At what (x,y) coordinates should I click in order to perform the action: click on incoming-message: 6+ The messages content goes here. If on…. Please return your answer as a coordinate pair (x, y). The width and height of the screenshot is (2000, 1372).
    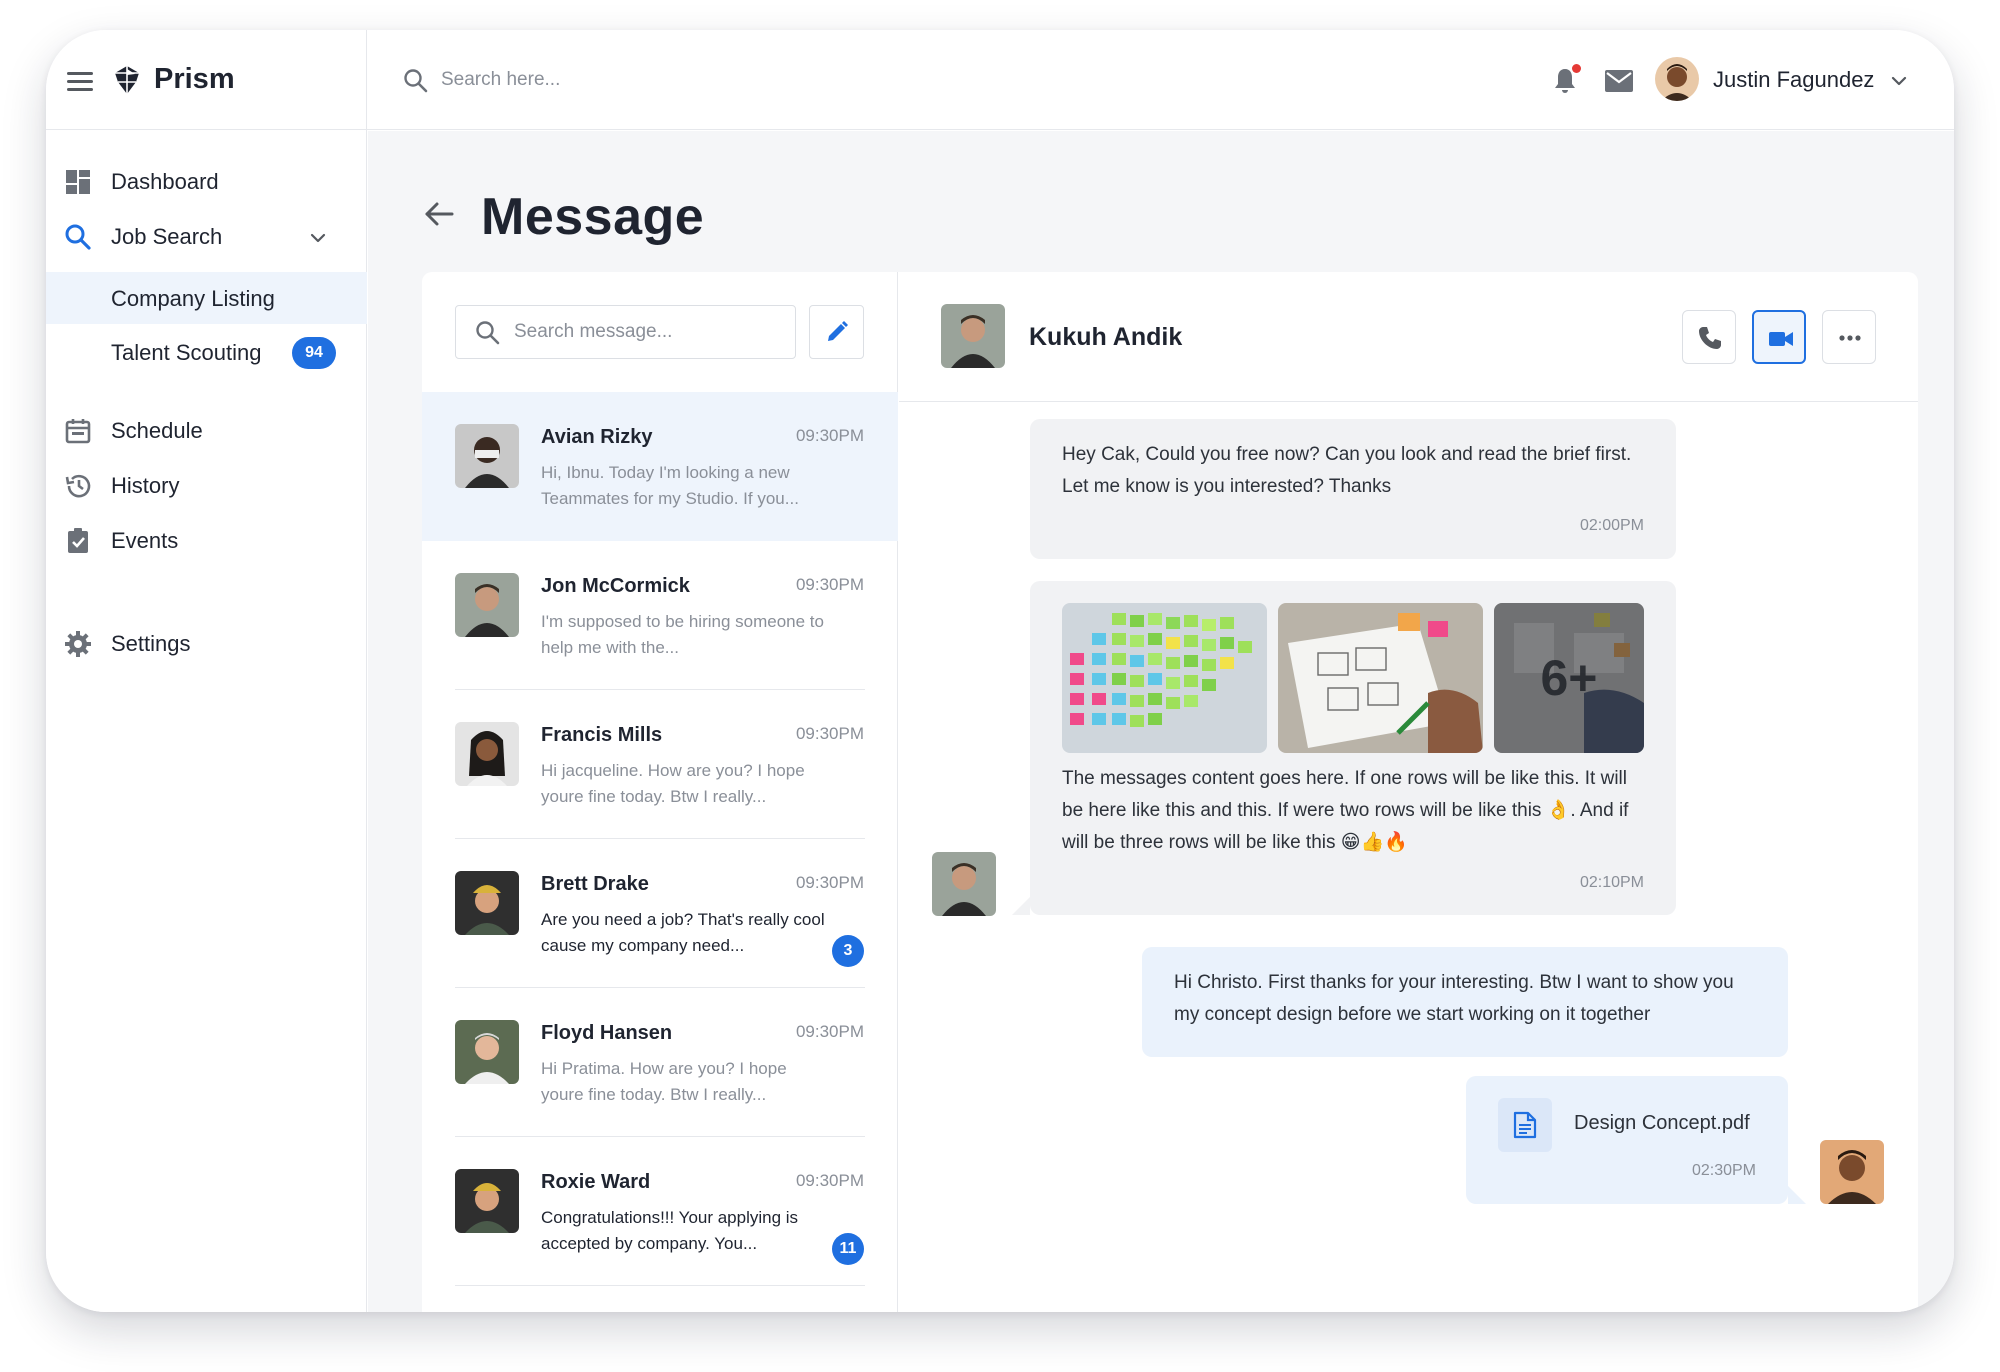
    Looking at the image, I should click on (1353, 748).